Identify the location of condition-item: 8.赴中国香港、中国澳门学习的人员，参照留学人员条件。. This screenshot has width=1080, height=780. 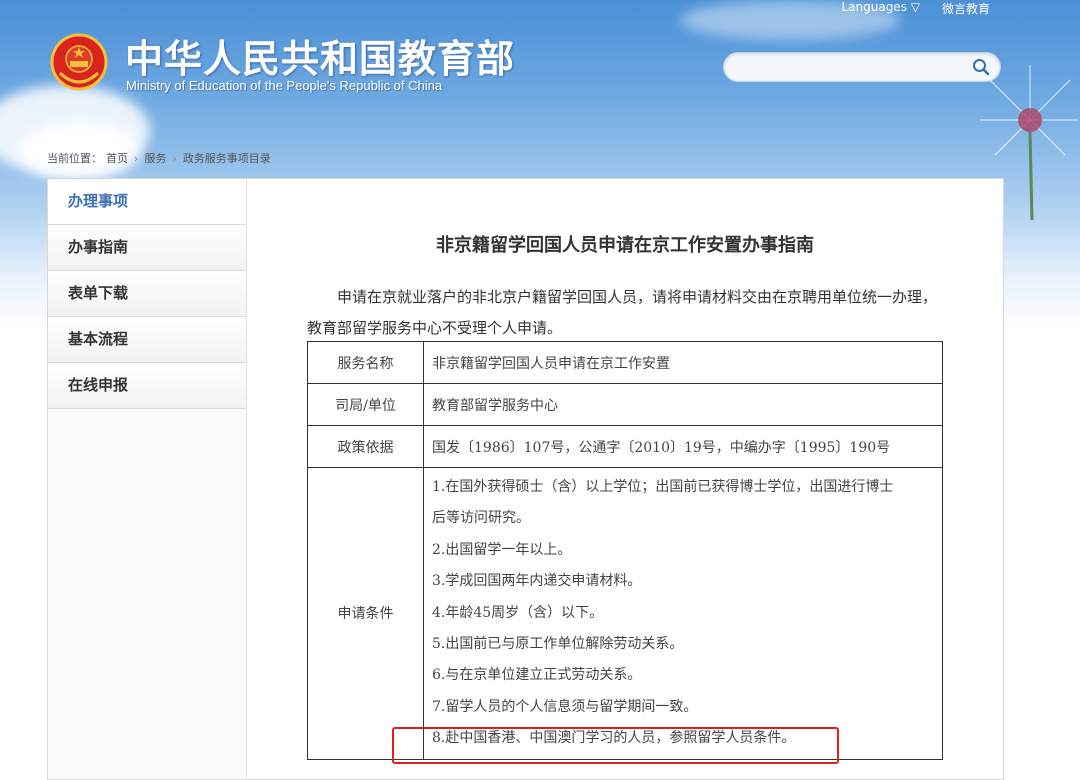
(614, 738).